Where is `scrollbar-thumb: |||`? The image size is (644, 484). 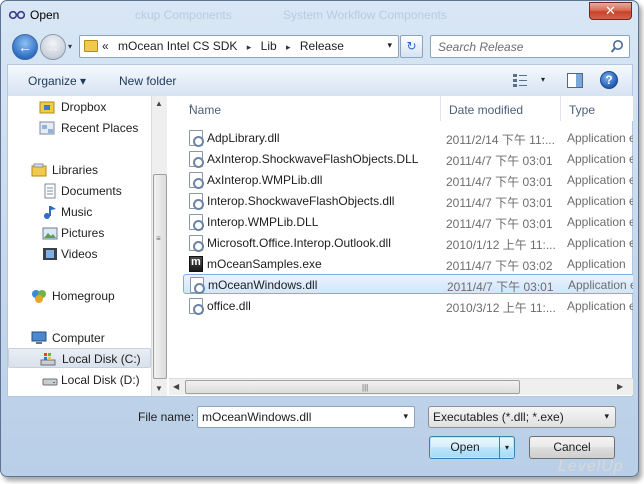
scrollbar-thumb: ||| is located at coordinates (352, 387).